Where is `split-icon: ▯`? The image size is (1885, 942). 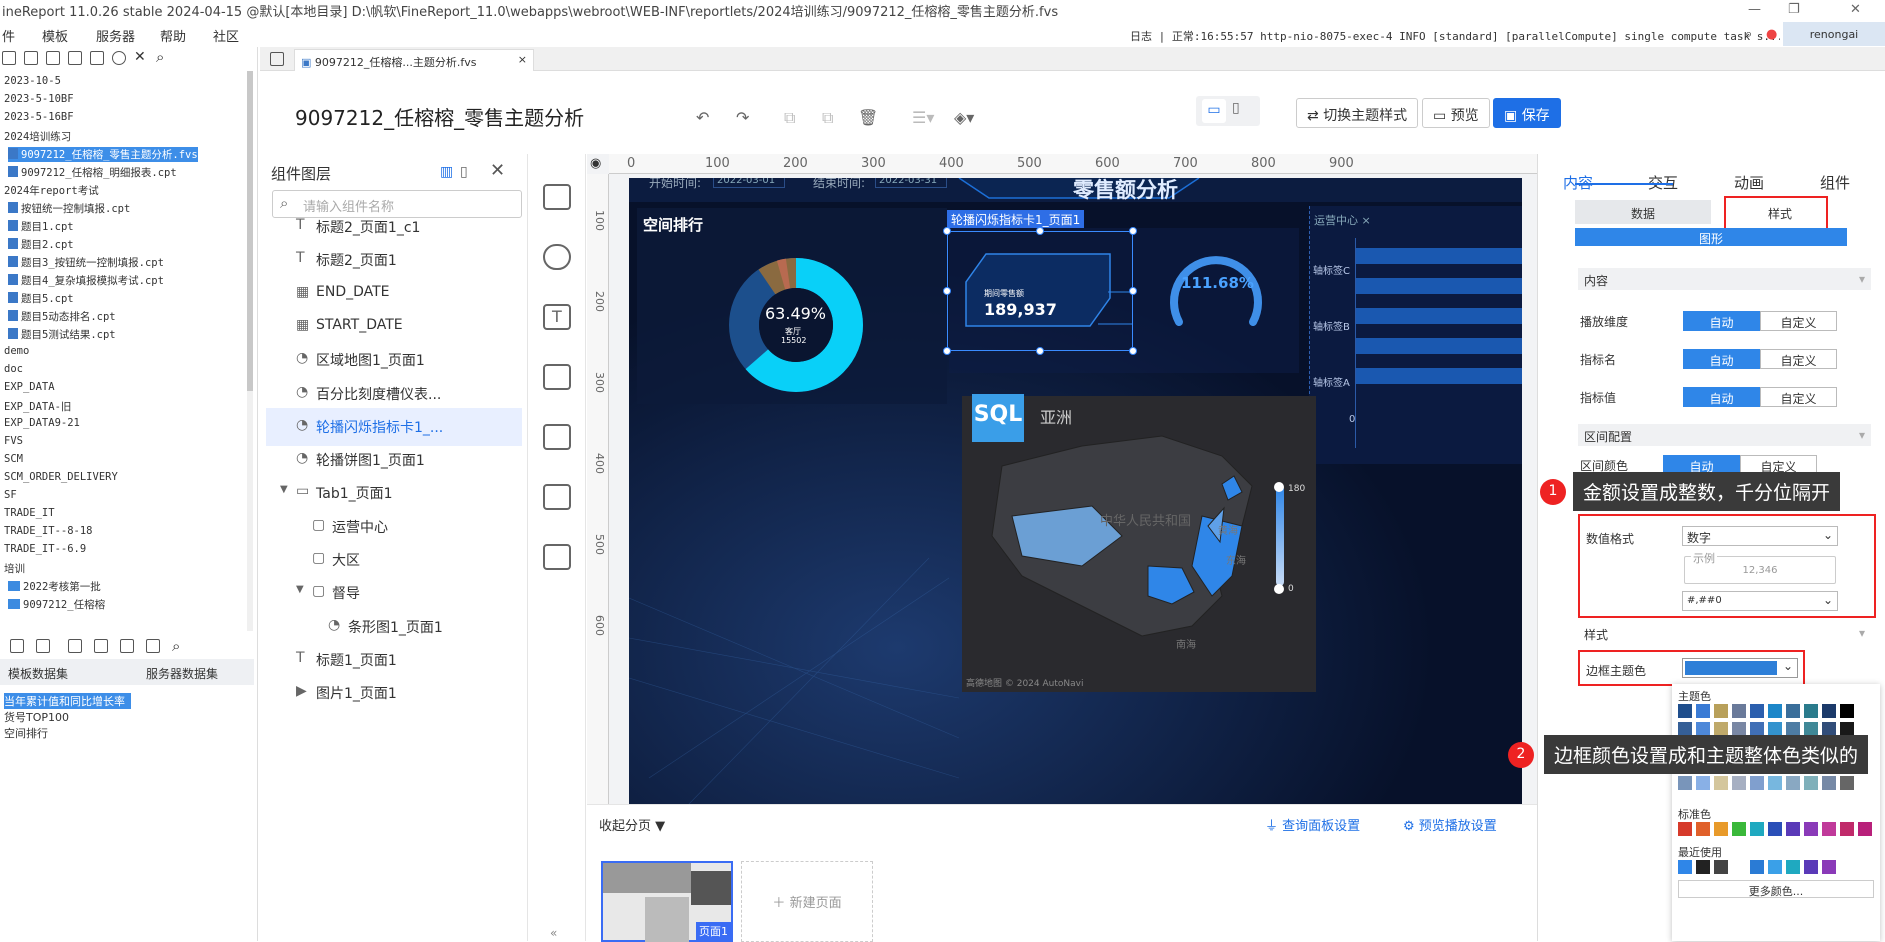
split-icon: ▯ is located at coordinates (464, 172).